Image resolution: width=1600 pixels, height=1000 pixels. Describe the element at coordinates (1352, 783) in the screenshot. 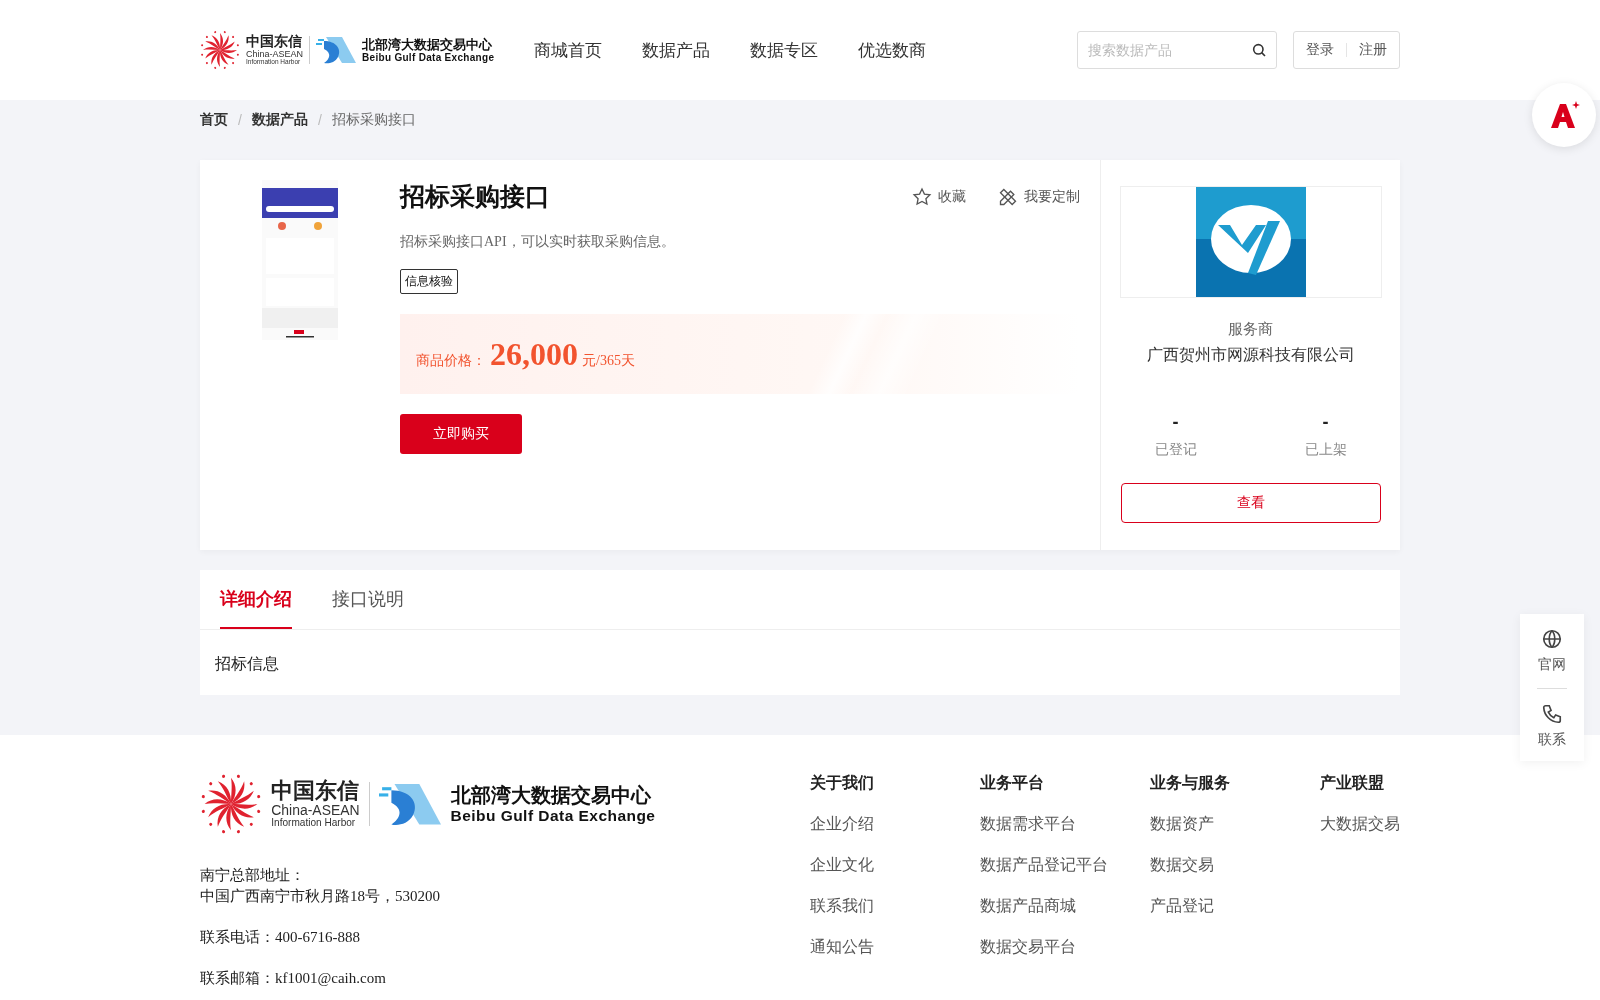

I see `footer-heading: 产业联盟` at that location.